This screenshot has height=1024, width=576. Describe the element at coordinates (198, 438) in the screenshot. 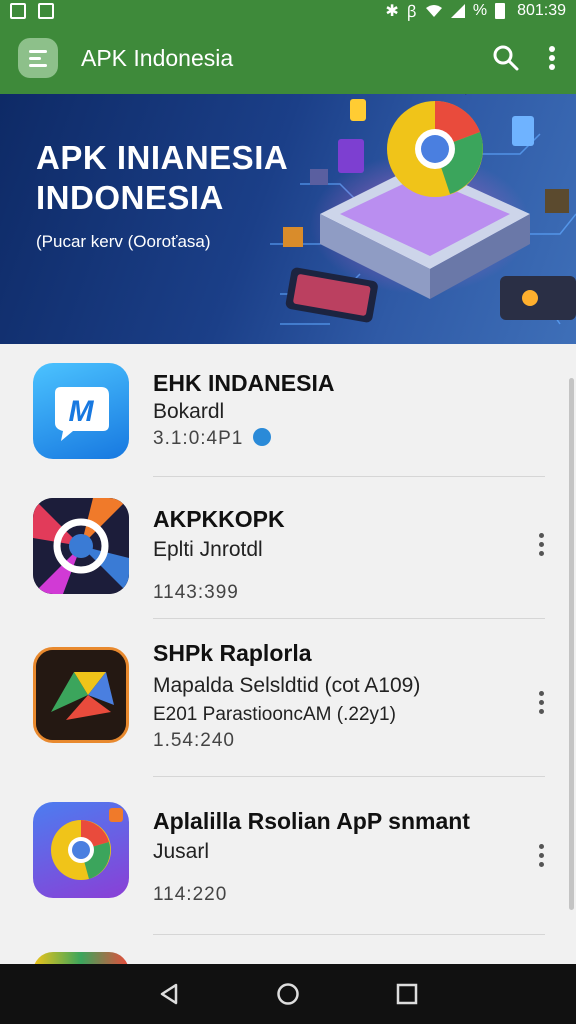

I see `app-version: 3.1:0:4P1` at that location.